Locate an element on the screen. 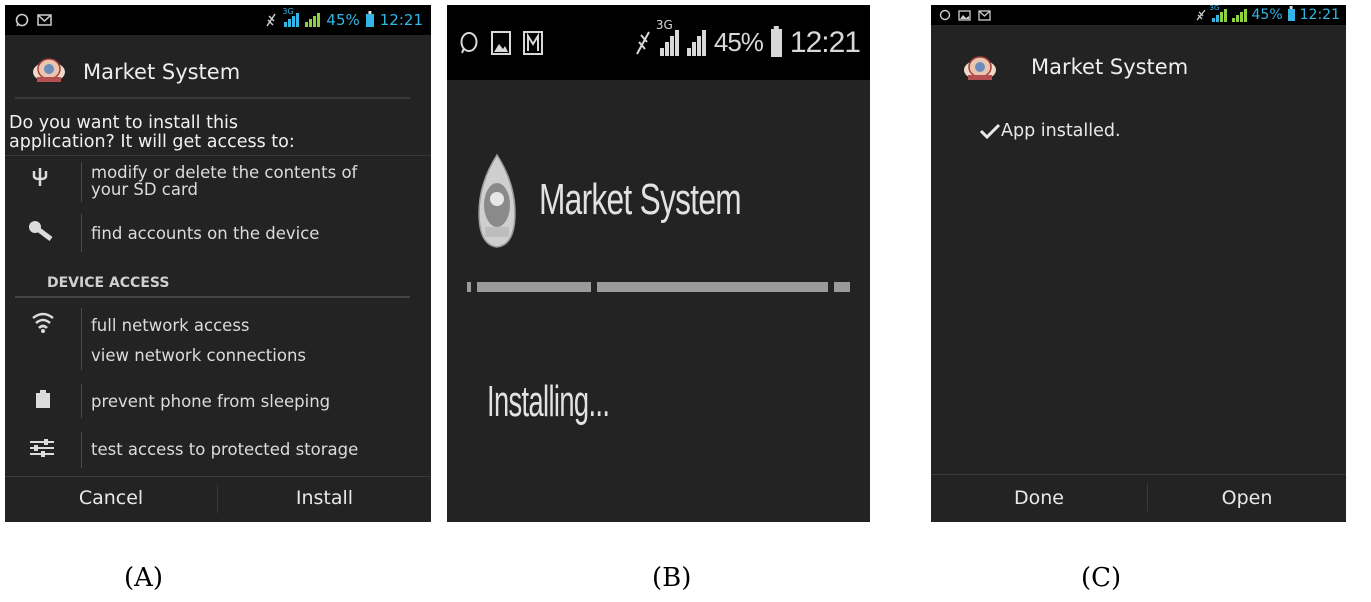 This screenshot has height=602, width=1371. permission-sd-card-line-2: your SD card is located at coordinates (144, 189).